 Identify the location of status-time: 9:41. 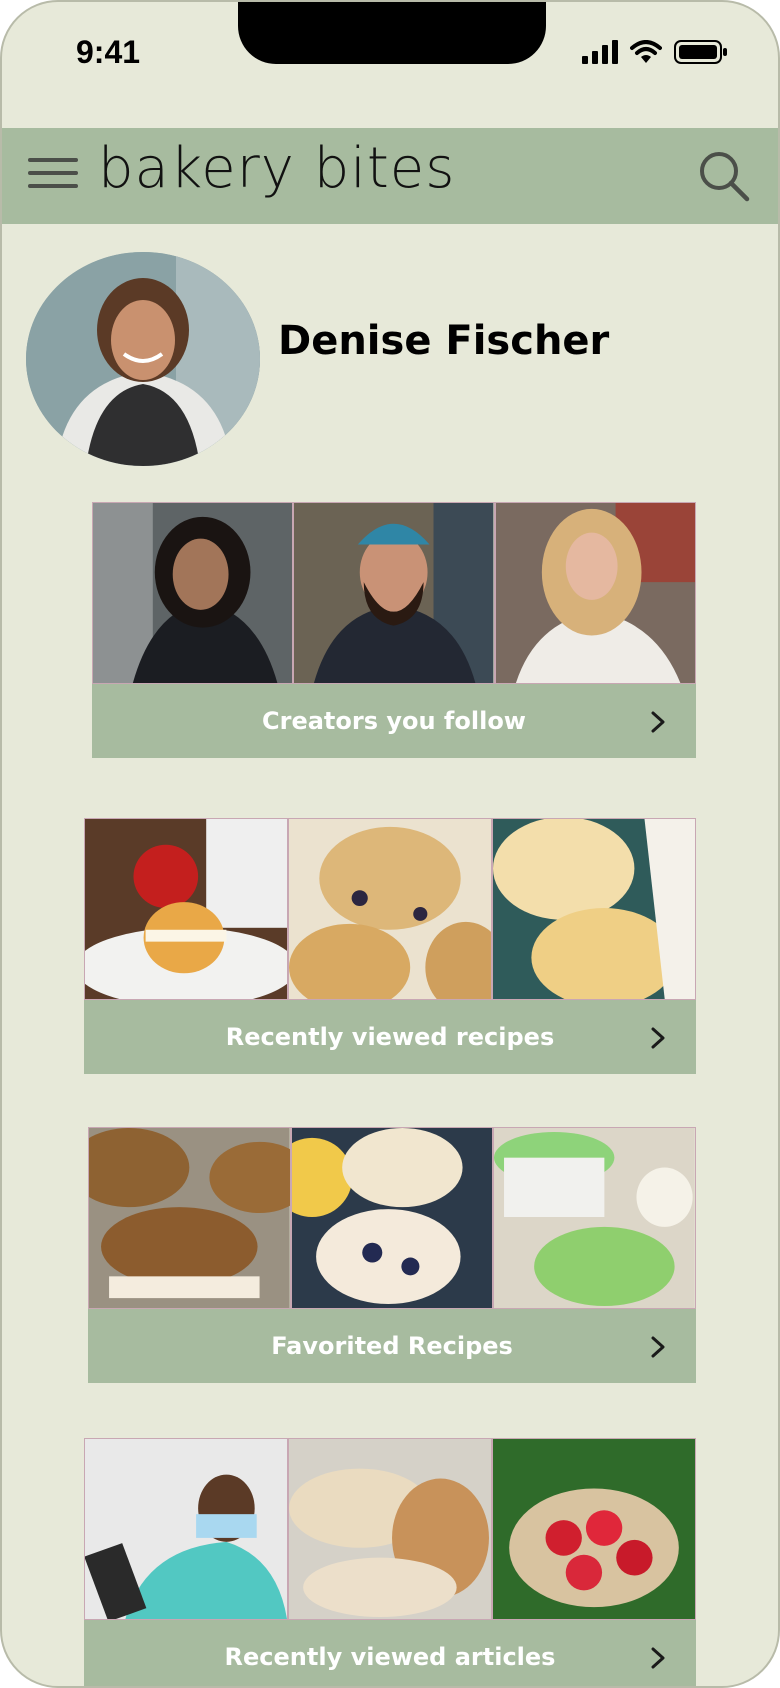
(108, 52).